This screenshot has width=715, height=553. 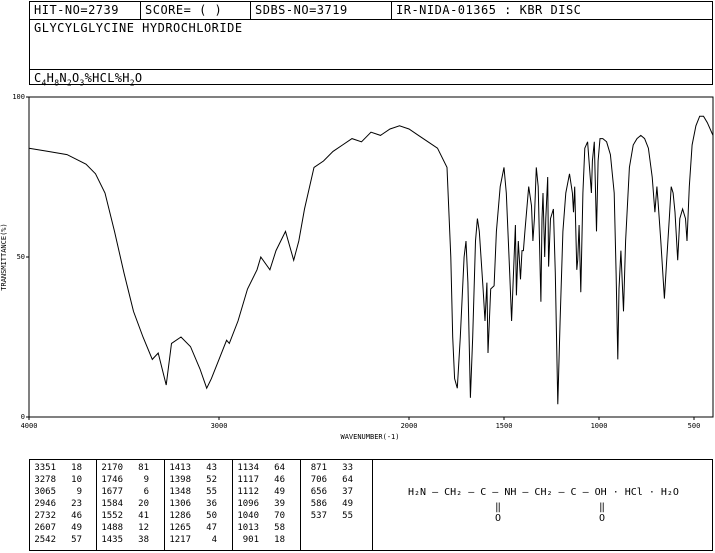 What do you see at coordinates (191, 540) in the screenshot?
I see `peak-row: 1217 4` at bounding box center [191, 540].